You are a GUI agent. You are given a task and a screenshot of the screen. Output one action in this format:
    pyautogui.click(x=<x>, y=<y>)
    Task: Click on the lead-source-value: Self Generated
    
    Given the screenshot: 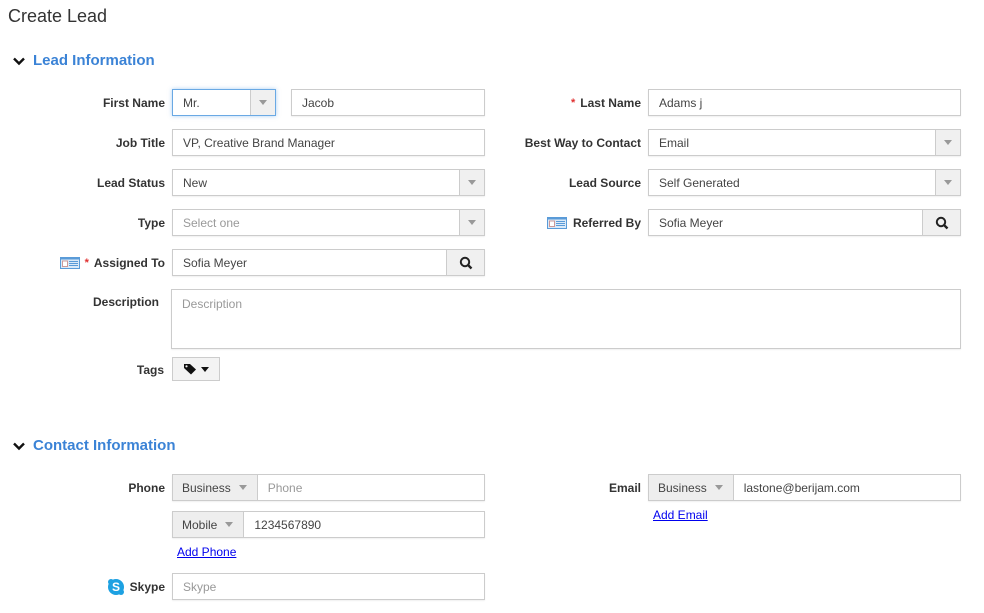 What is the action you would take?
    pyautogui.click(x=699, y=182)
    